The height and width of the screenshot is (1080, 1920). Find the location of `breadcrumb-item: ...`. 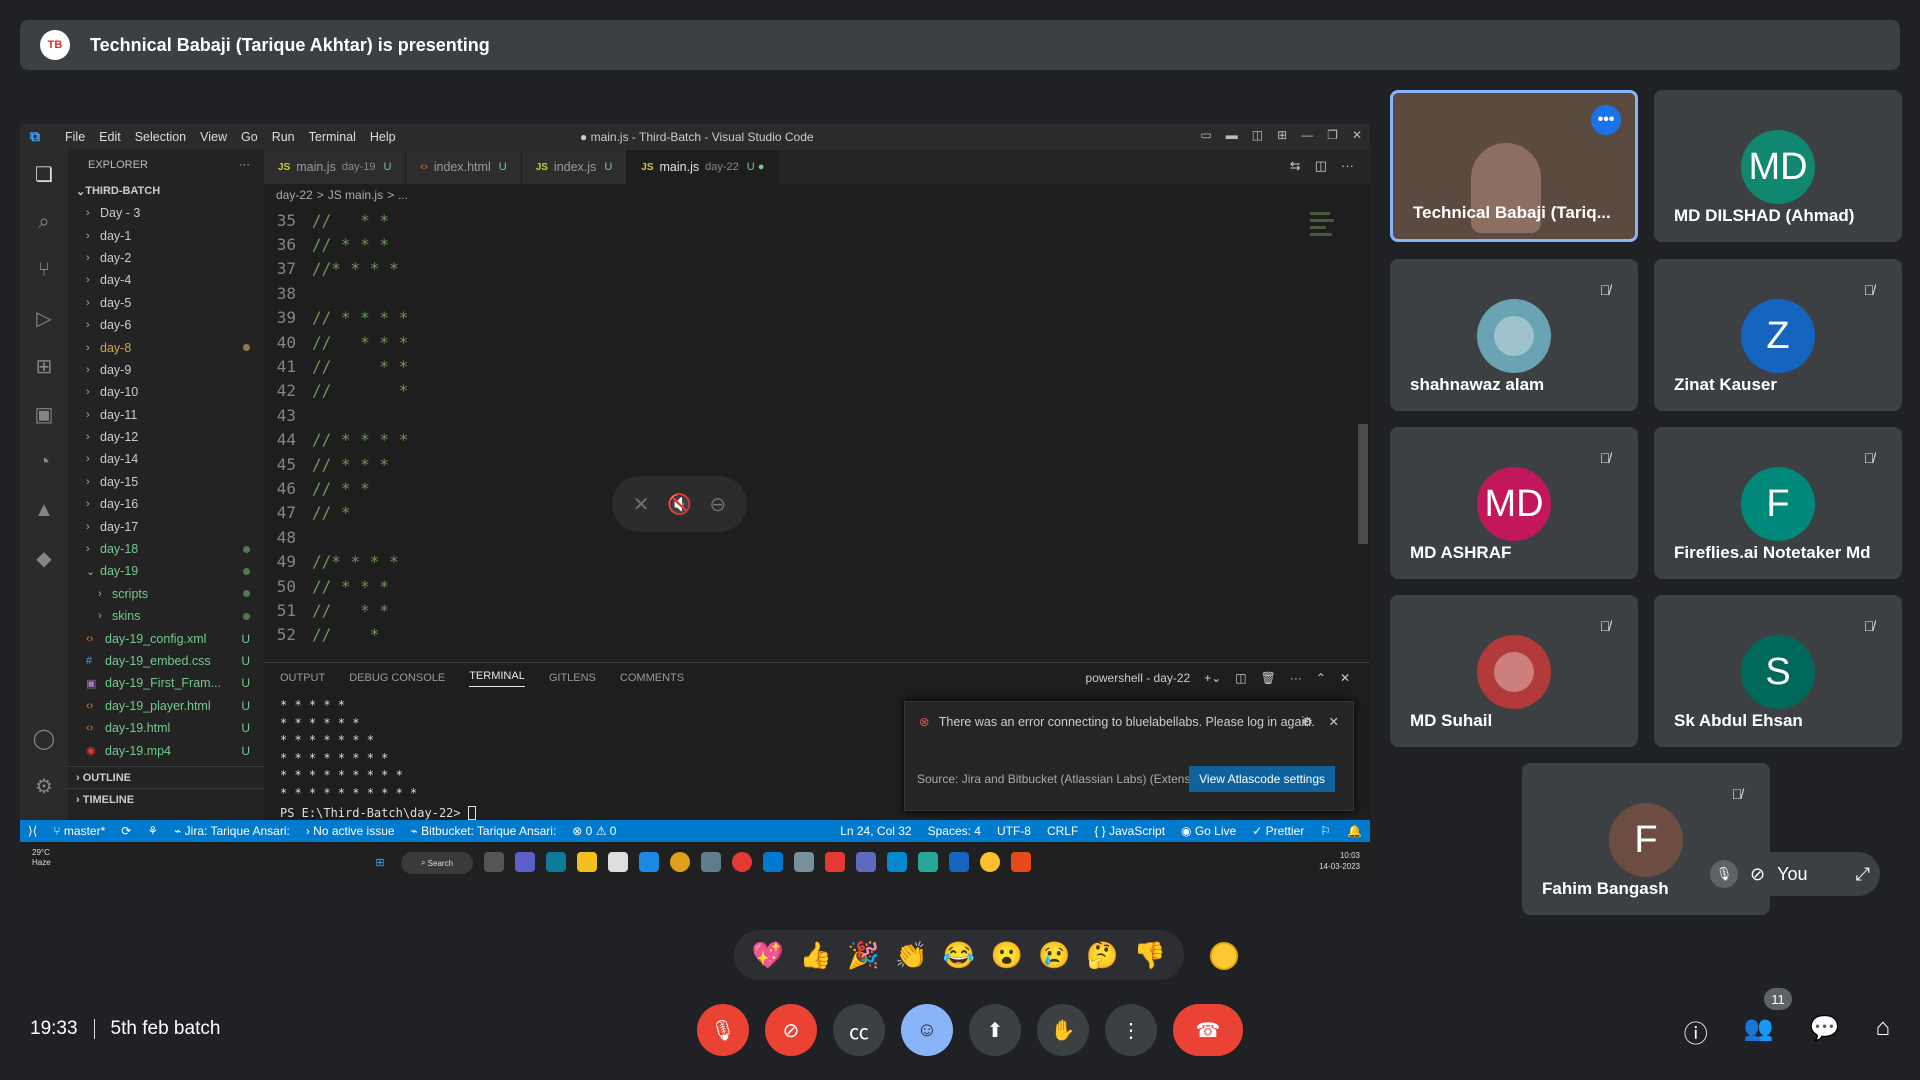

breadcrumb-item: ... is located at coordinates (403, 195).